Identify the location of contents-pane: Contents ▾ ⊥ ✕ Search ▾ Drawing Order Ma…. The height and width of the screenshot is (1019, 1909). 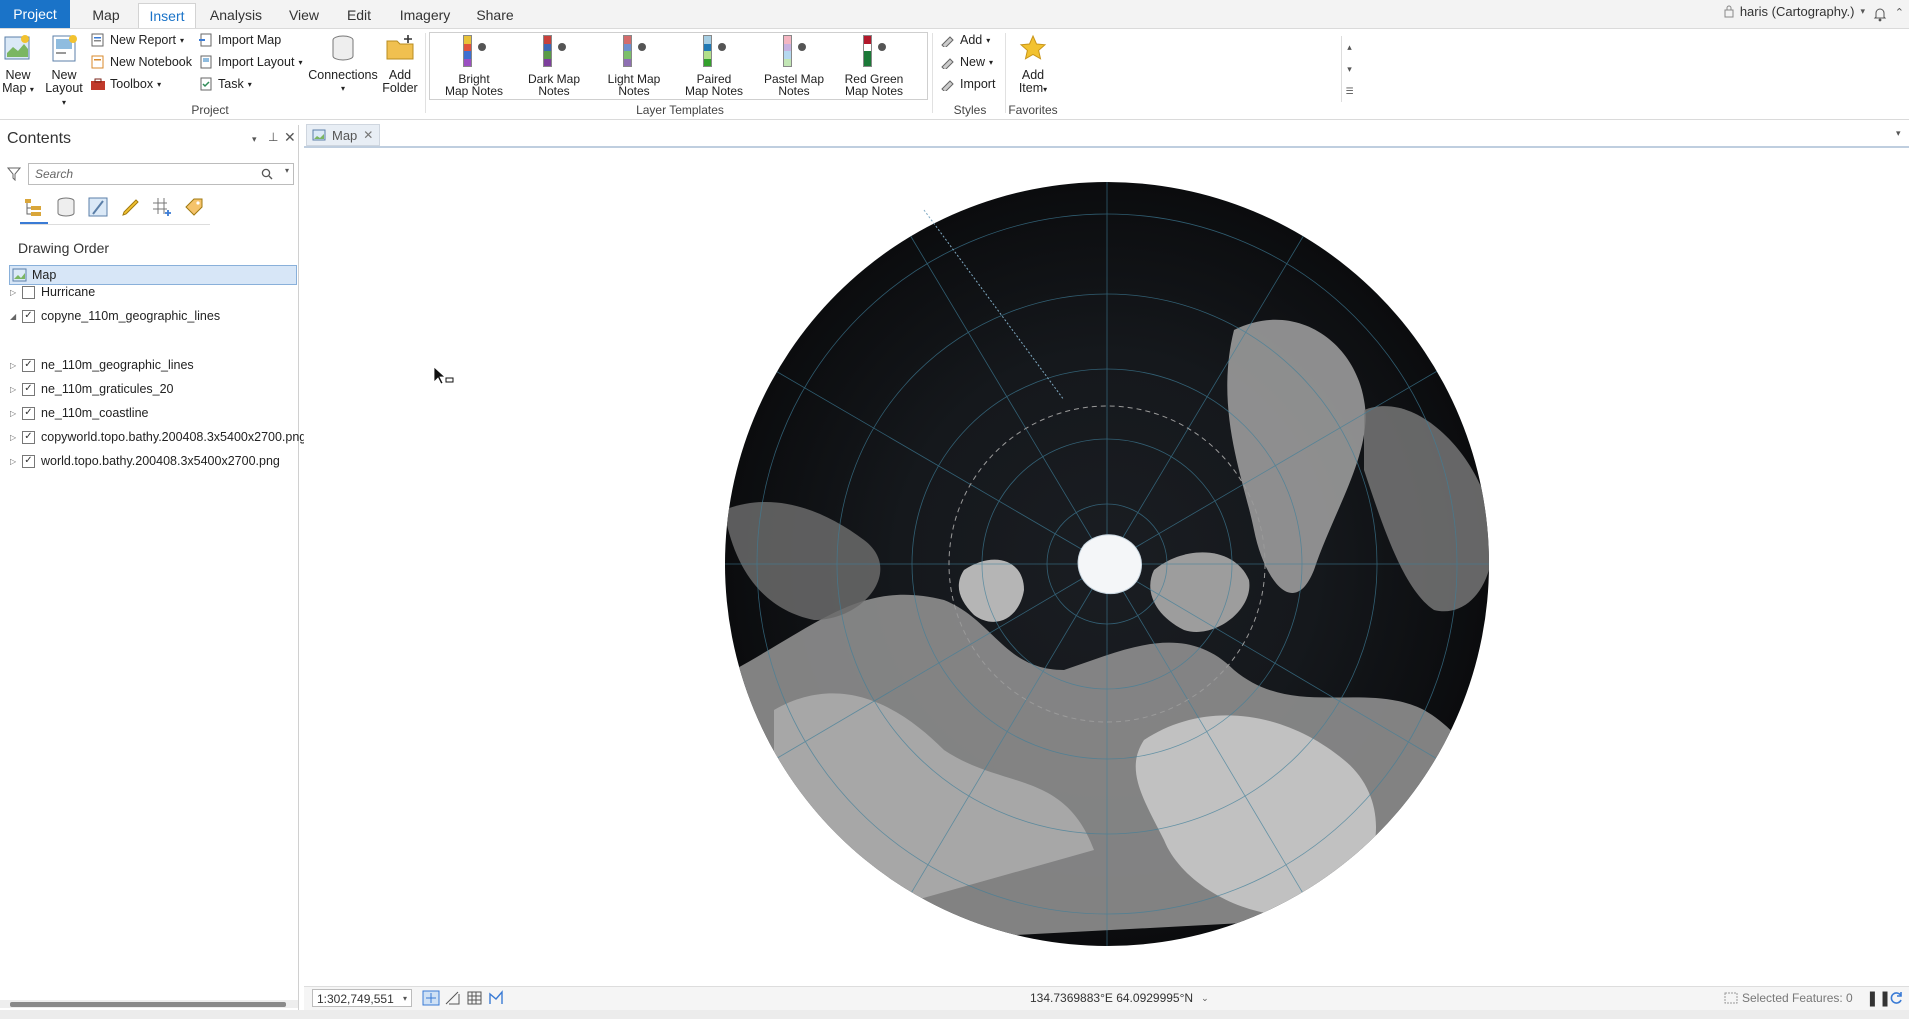
(153, 567).